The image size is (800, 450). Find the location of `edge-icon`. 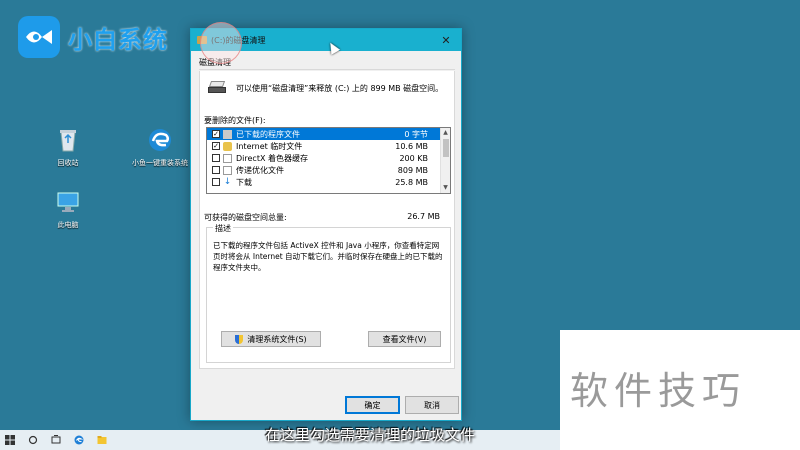

edge-icon is located at coordinates (160, 140).